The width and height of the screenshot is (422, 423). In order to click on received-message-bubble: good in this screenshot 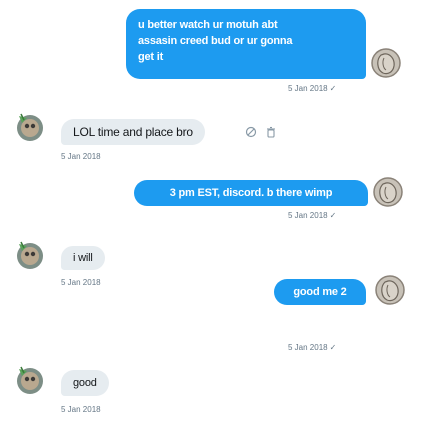, I will do `click(85, 383)`.